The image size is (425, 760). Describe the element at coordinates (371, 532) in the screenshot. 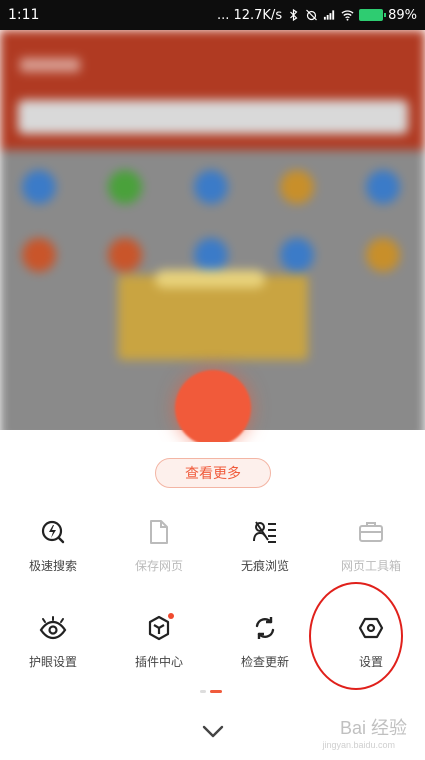

I see `toolbox-icon` at that location.